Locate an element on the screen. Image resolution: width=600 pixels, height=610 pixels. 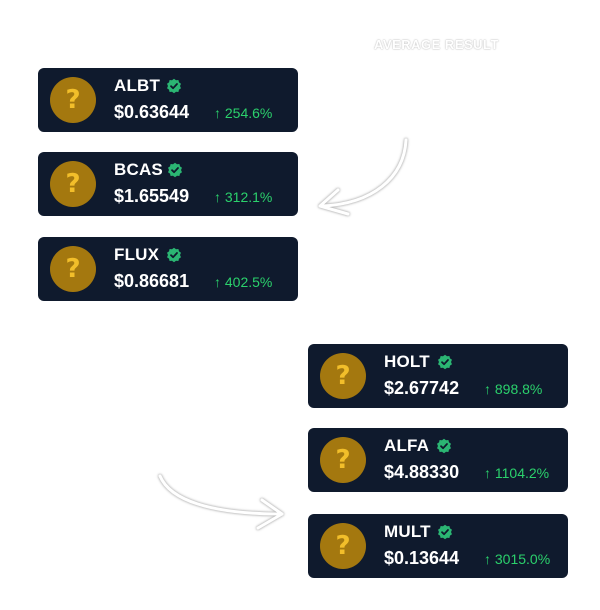
price-change: ↑ 1104.2% is located at coordinates (517, 473).